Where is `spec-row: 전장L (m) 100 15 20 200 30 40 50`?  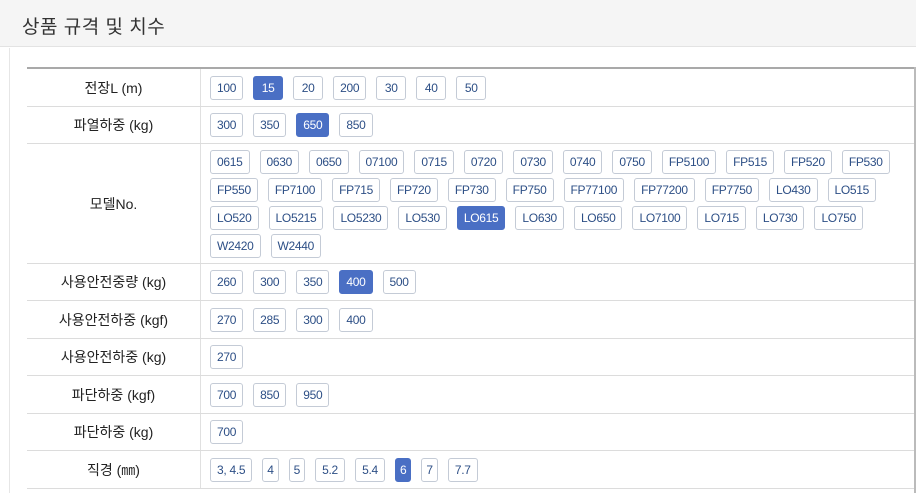
spec-row: 전장L (m) 100 15 20 200 30 40 50 is located at coordinates (471, 88).